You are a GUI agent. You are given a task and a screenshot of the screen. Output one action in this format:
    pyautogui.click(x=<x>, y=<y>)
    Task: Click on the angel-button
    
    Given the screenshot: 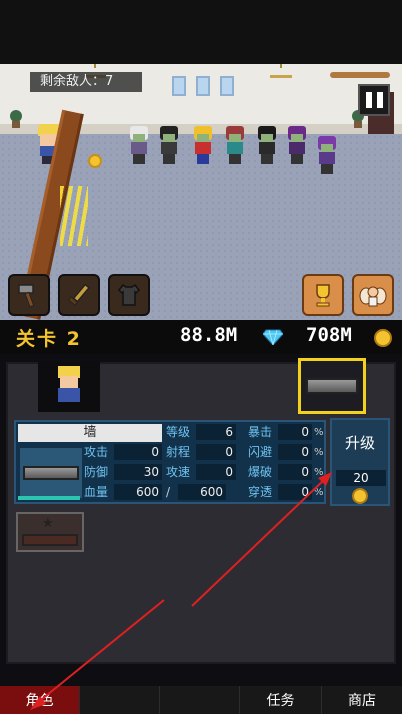 What is the action you would take?
    pyautogui.click(x=373, y=295)
    